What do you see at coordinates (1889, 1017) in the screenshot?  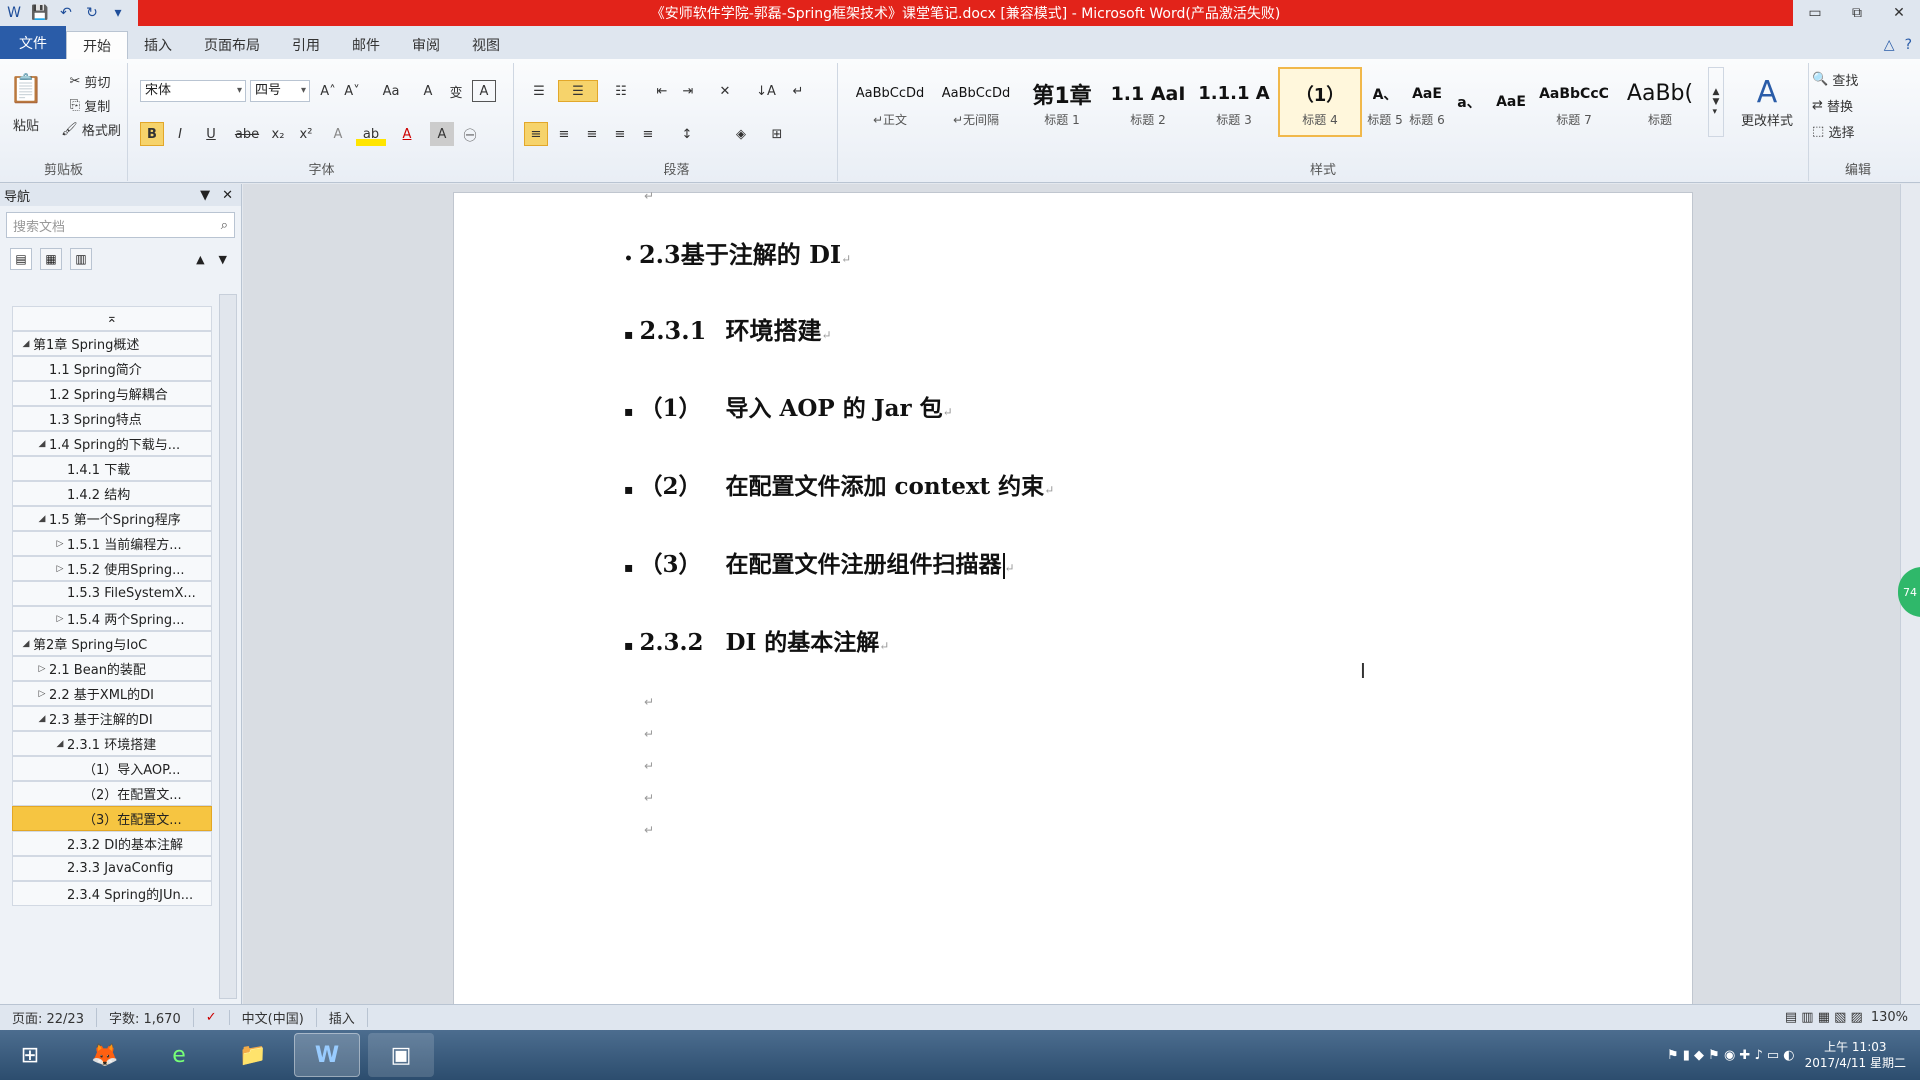 I see `zoom-level: 130%` at bounding box center [1889, 1017].